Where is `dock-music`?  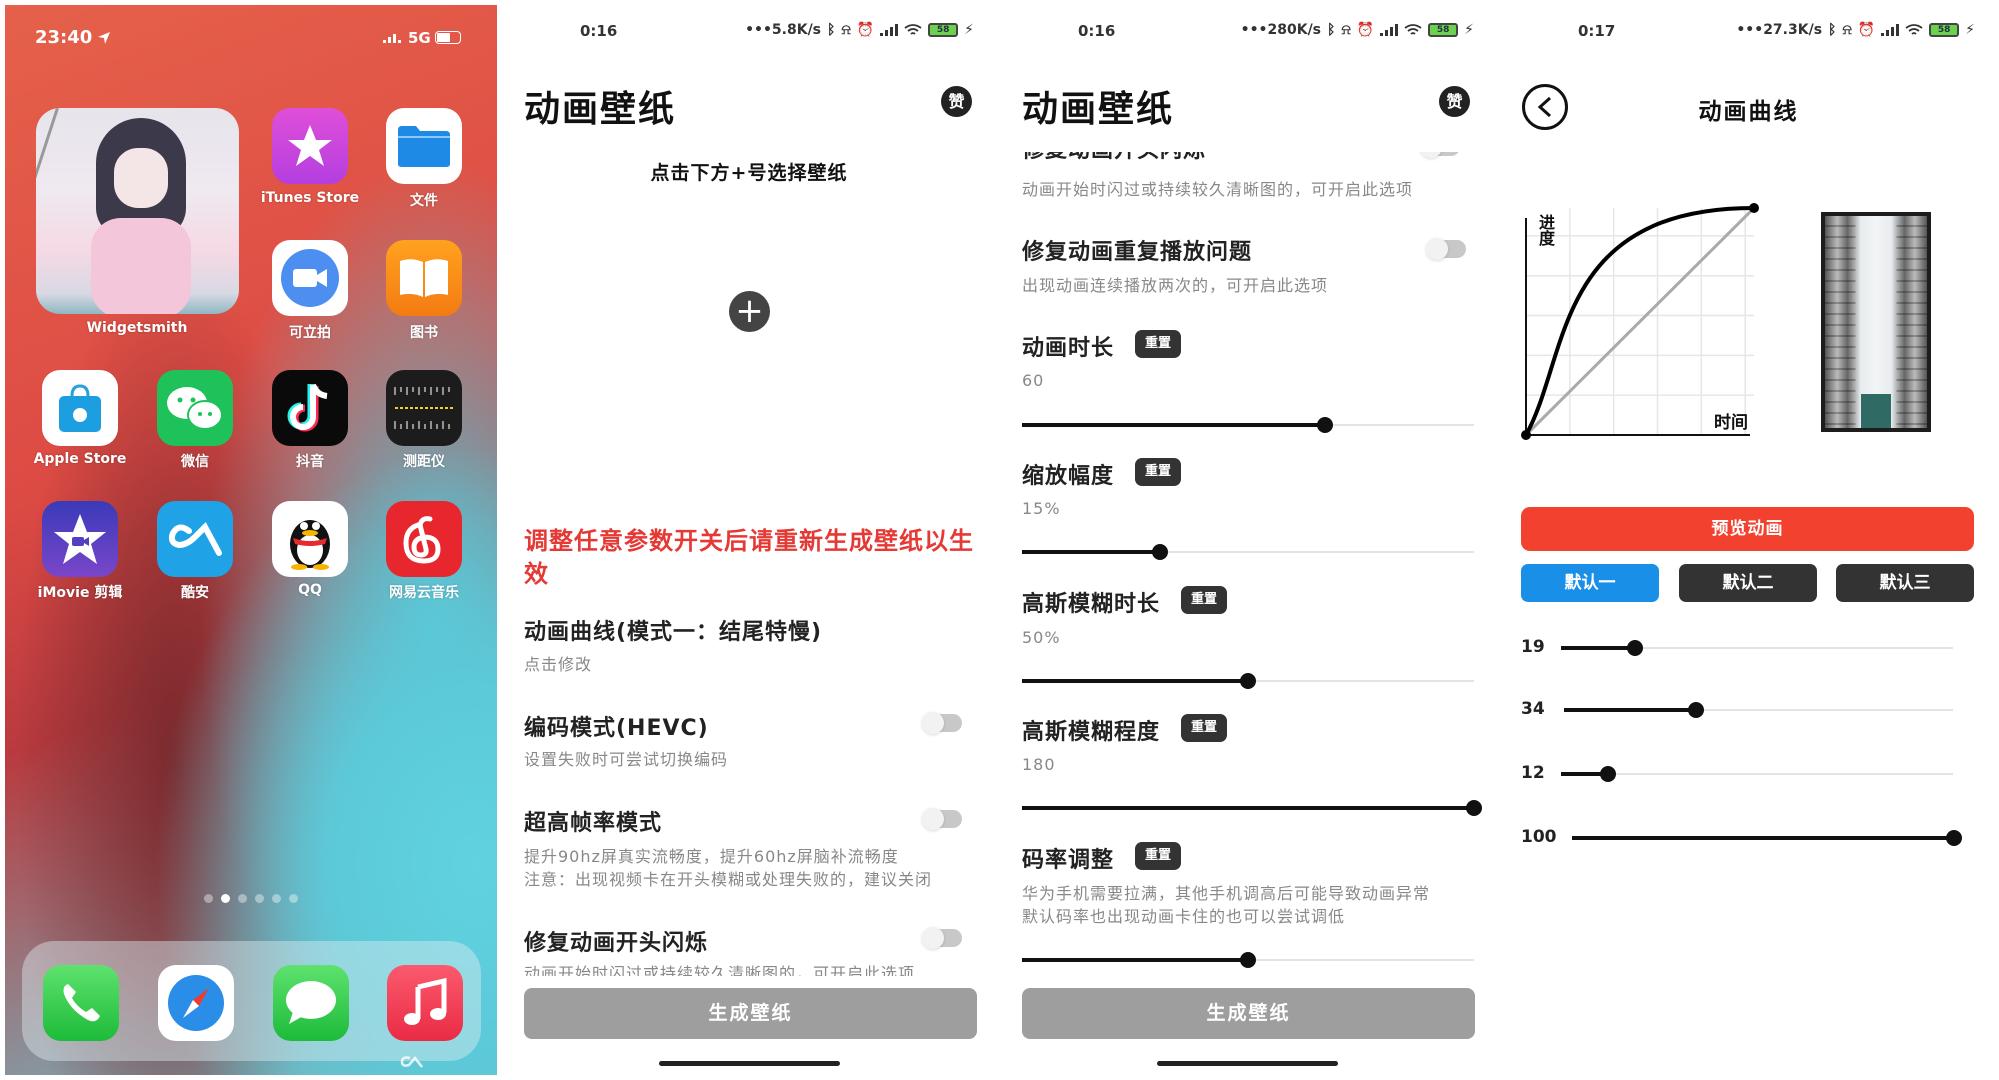
dock-music is located at coordinates (425, 1003).